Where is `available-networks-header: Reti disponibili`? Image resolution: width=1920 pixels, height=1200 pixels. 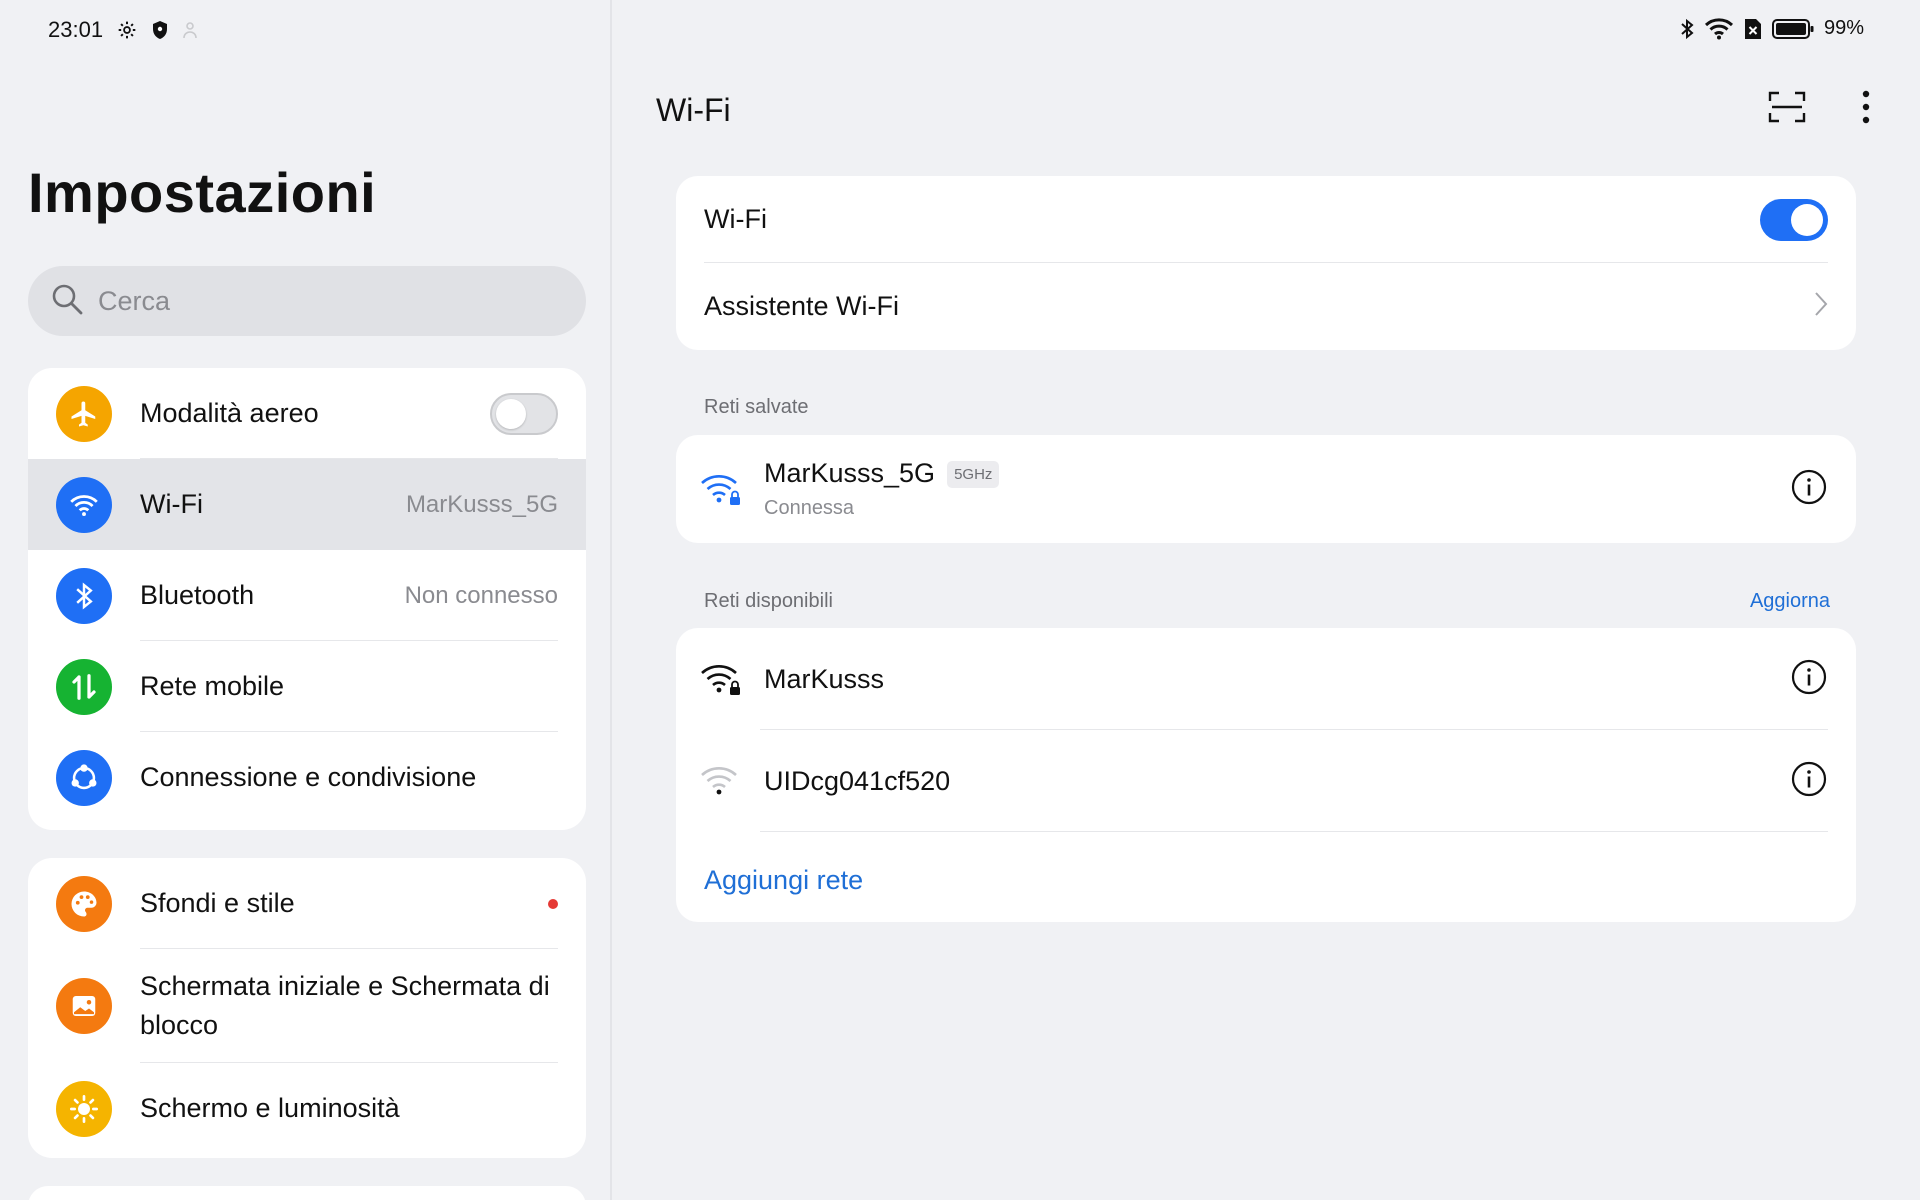 available-networks-header: Reti disponibili is located at coordinates (768, 601).